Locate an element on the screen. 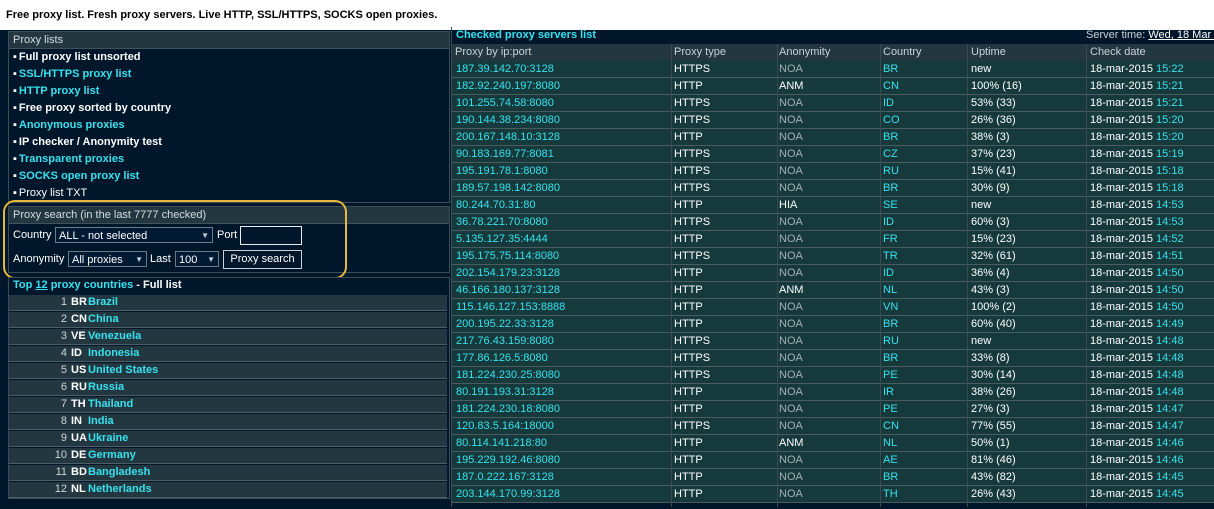 This screenshot has width=1214, height=509. port-input is located at coordinates (271, 235).